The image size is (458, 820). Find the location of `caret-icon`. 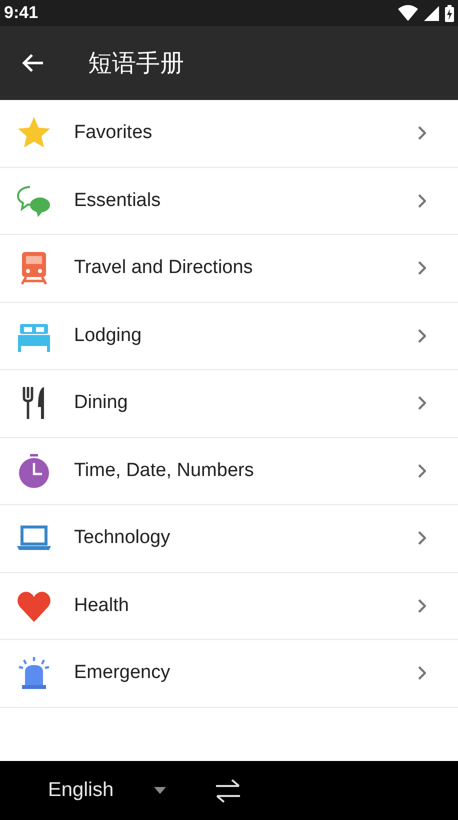

caret-icon is located at coordinates (160, 790).